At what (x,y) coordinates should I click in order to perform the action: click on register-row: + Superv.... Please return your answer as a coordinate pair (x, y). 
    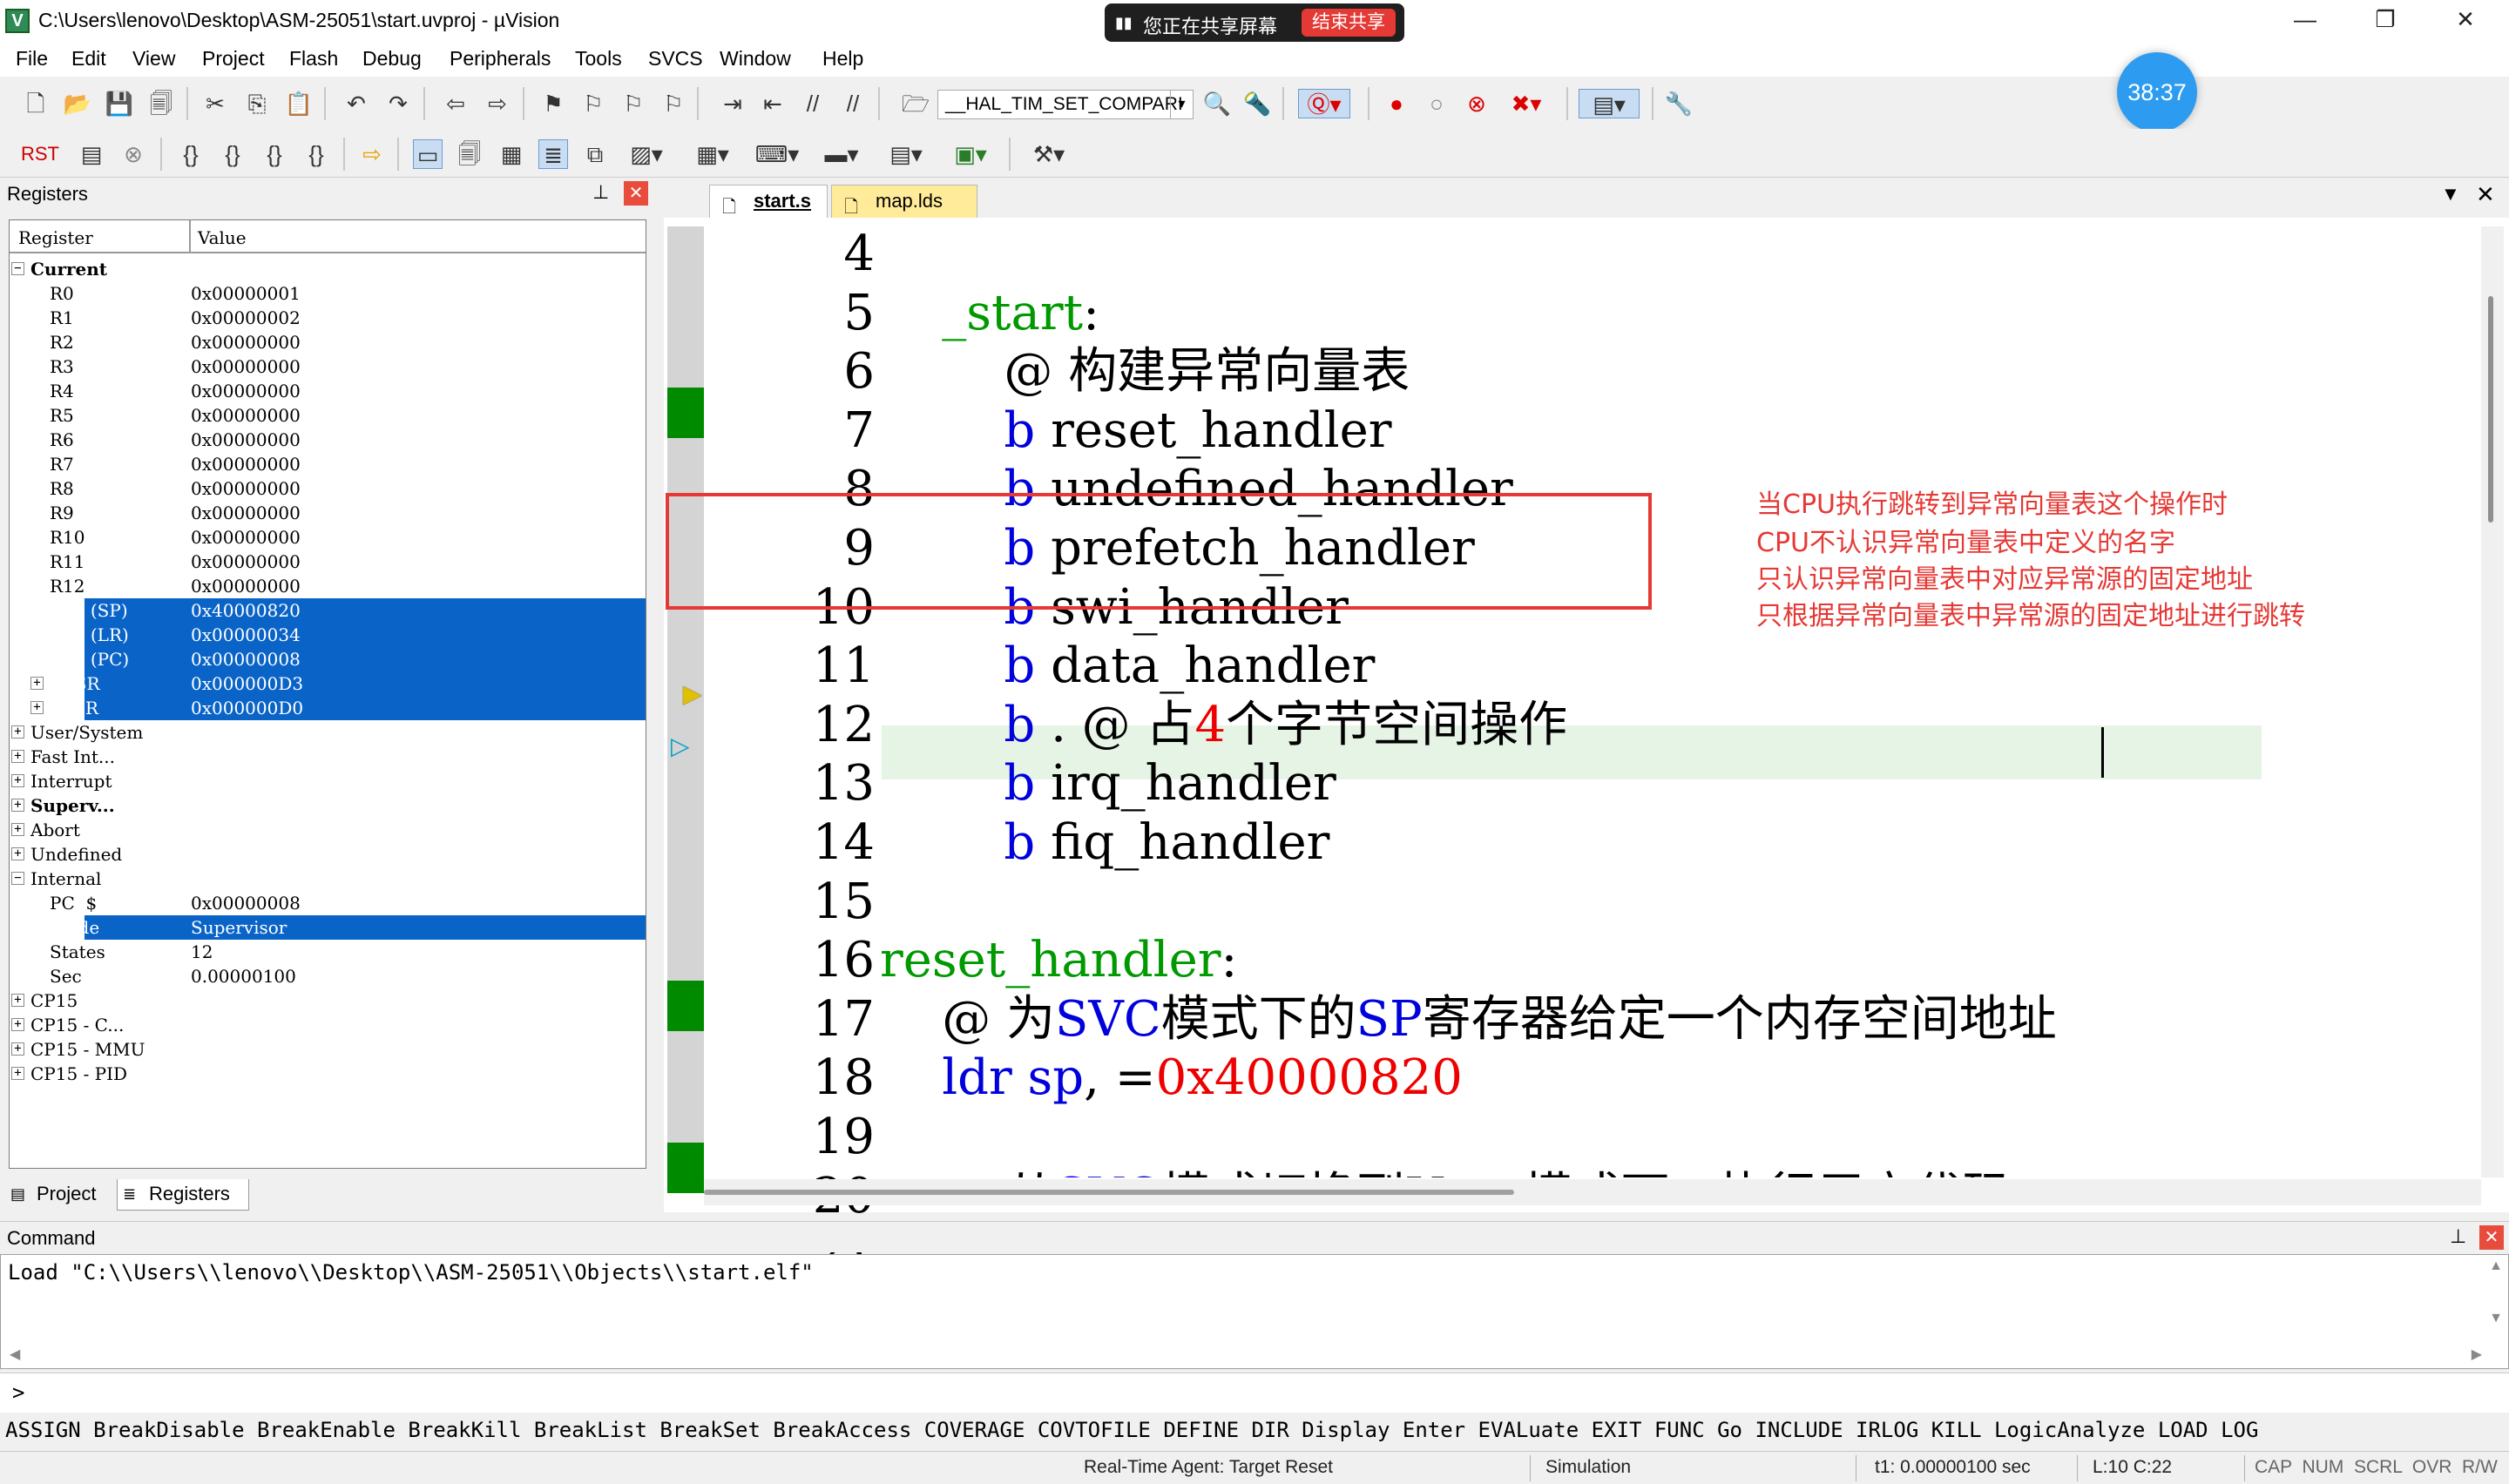
    Looking at the image, I should click on (328, 806).